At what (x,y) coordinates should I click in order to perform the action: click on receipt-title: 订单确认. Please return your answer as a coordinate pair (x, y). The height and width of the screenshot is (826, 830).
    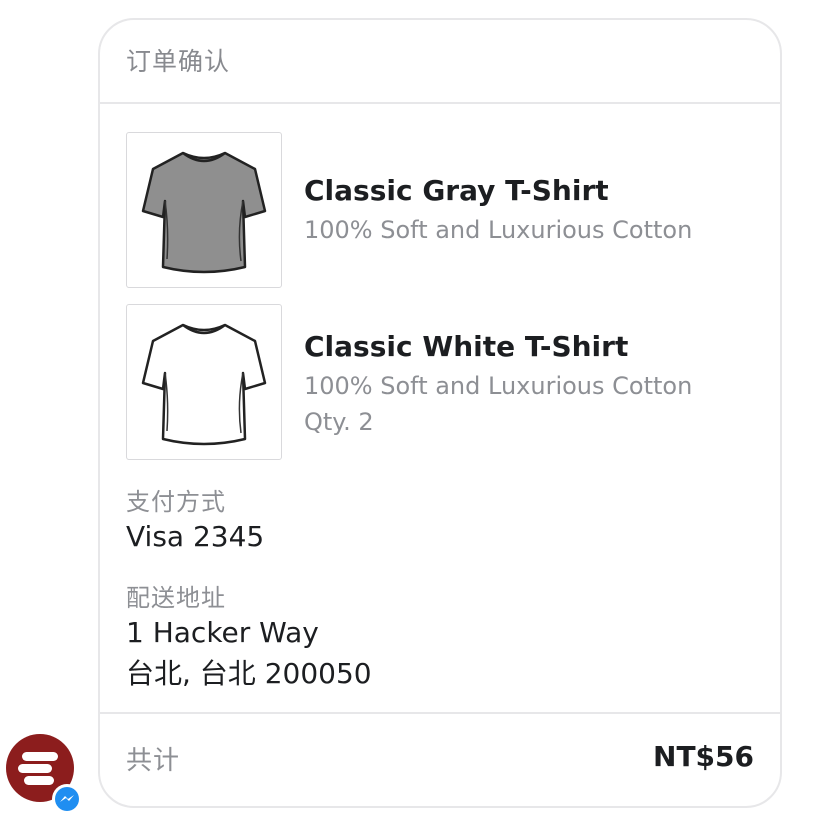
    Looking at the image, I should click on (178, 61).